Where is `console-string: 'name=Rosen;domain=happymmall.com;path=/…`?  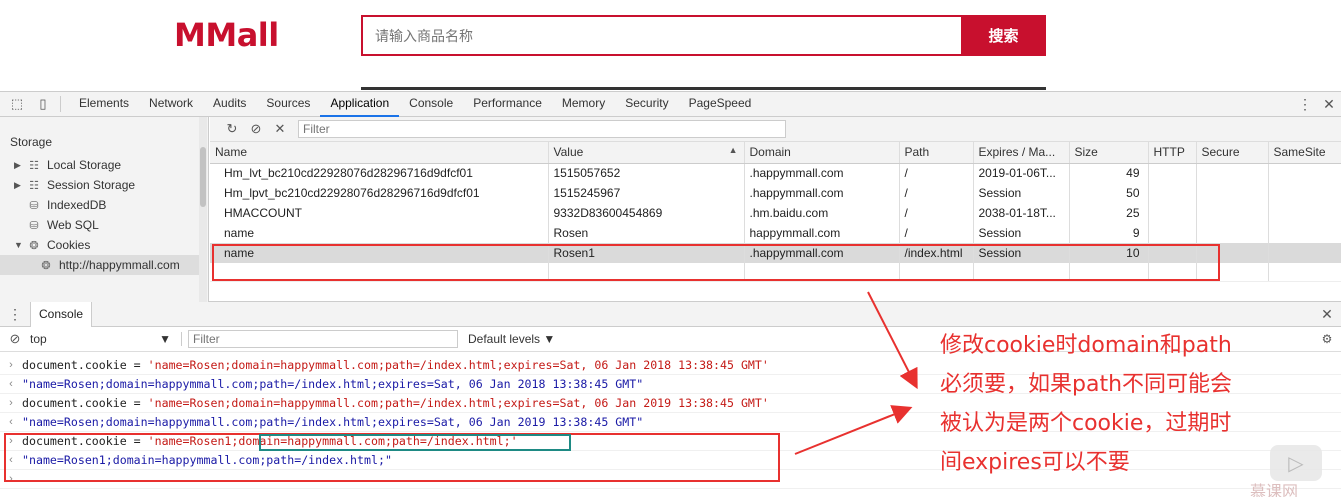
console-string: 'name=Rosen;domain=happymmall.com;path=/… is located at coordinates (458, 403).